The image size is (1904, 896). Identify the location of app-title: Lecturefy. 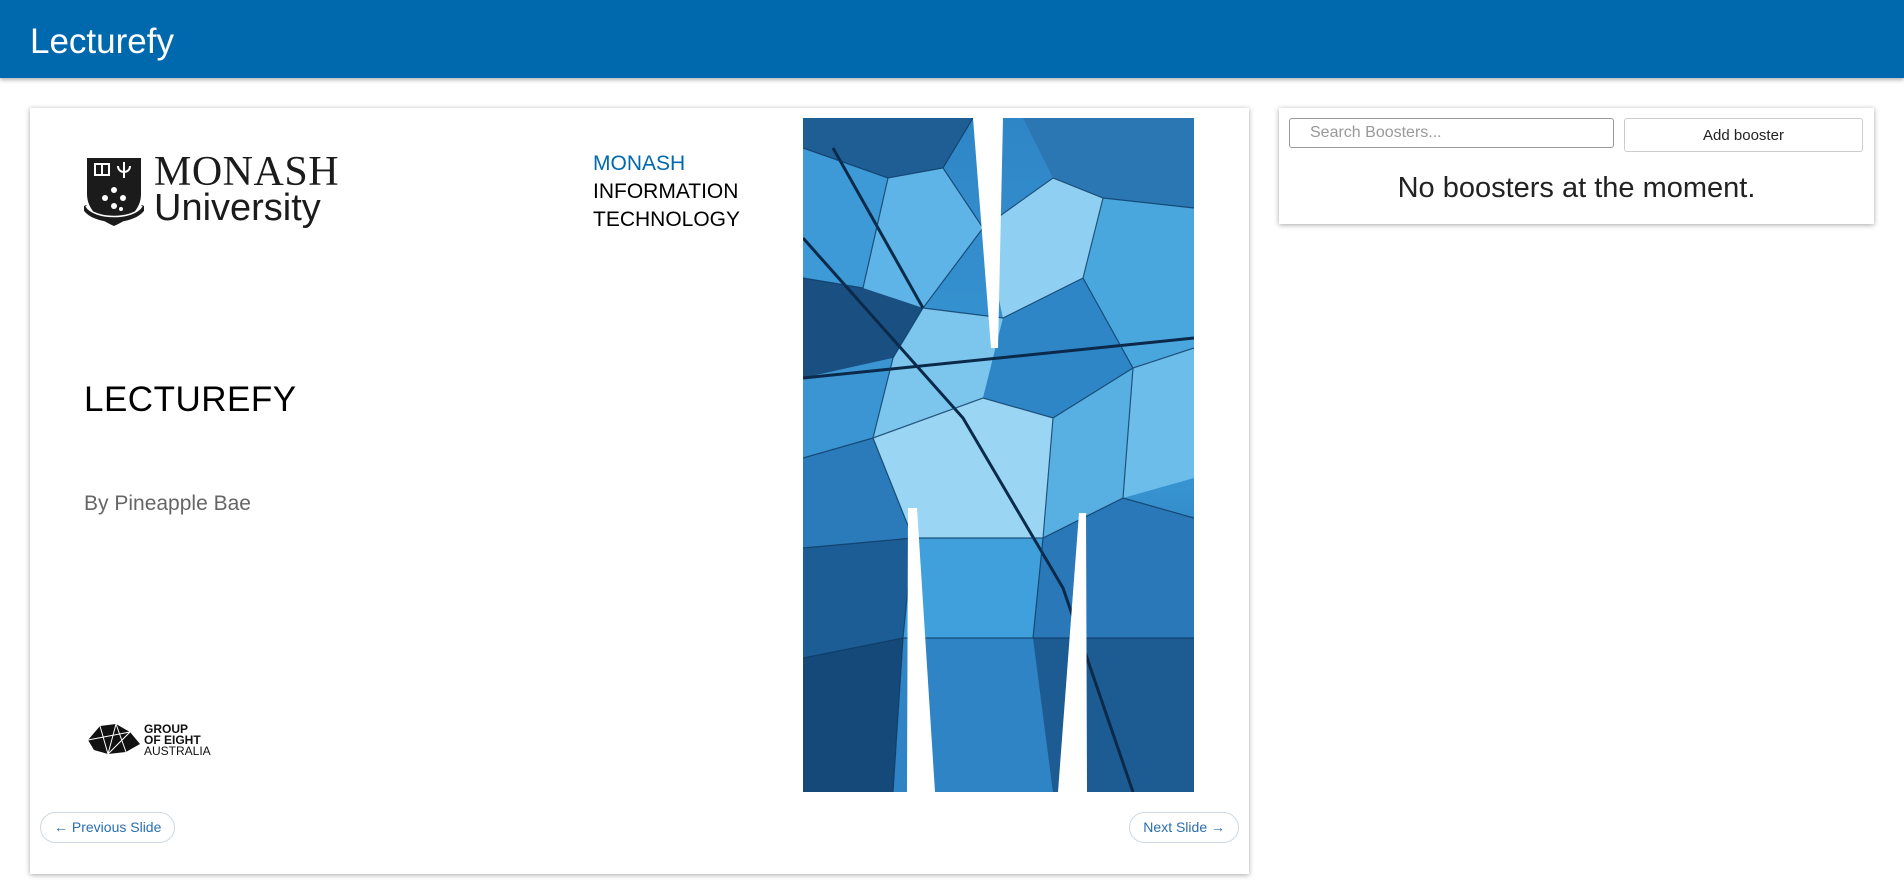
(102, 42).